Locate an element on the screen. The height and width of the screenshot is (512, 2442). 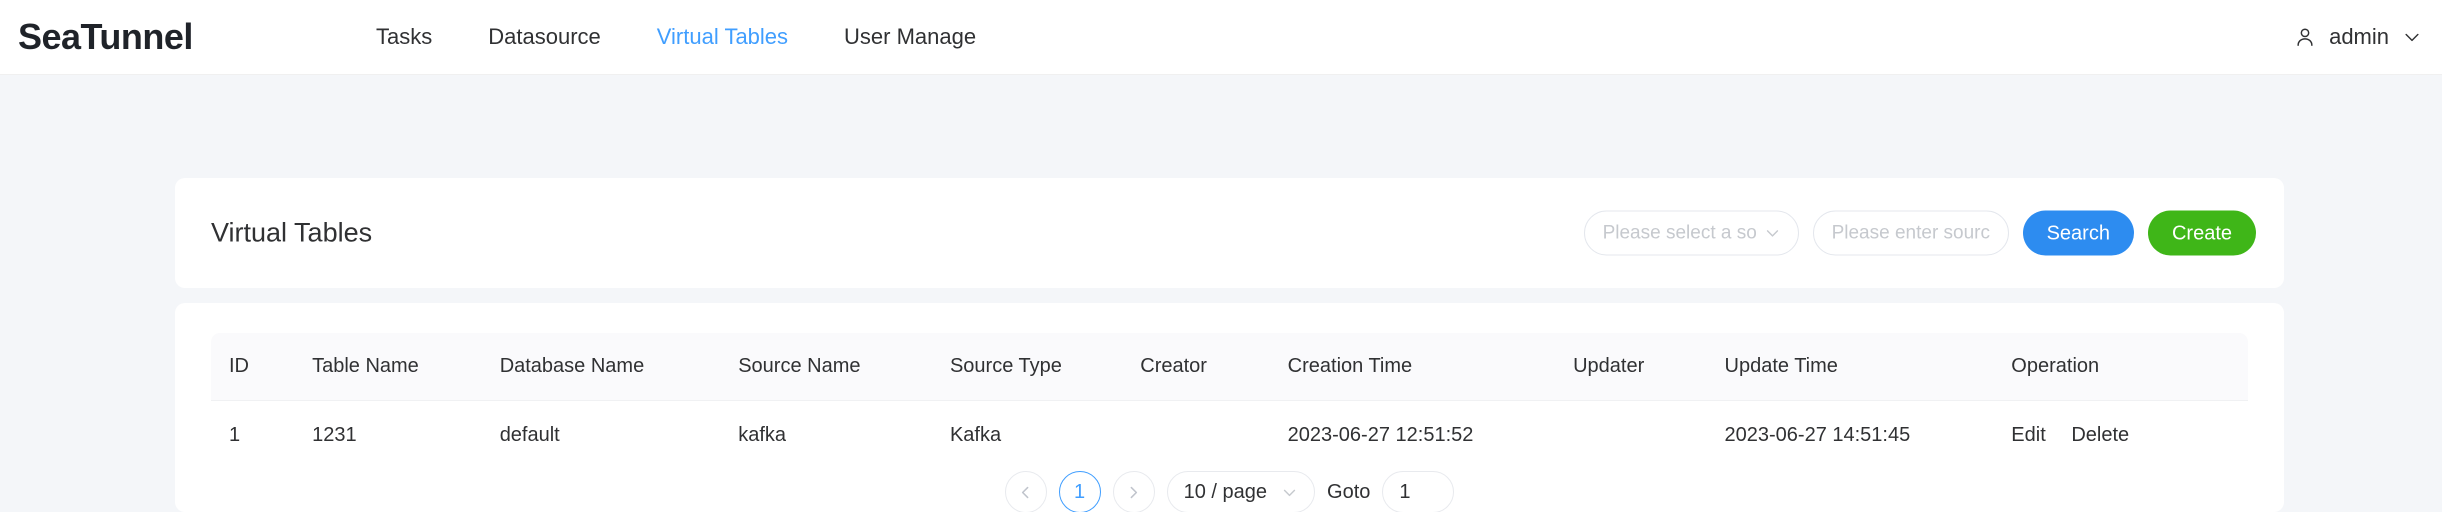
cell-id: 1 is located at coordinates (253, 434).